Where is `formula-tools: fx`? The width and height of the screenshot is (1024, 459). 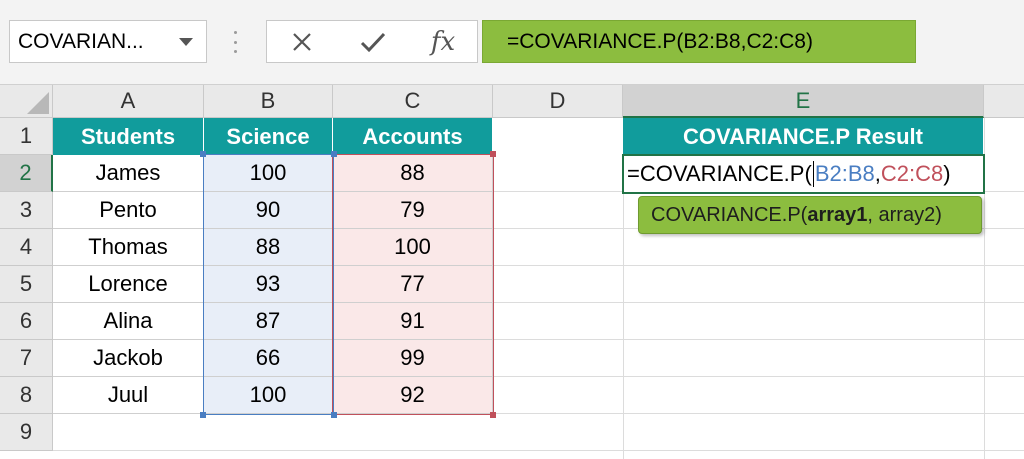 formula-tools: fx is located at coordinates (372, 41).